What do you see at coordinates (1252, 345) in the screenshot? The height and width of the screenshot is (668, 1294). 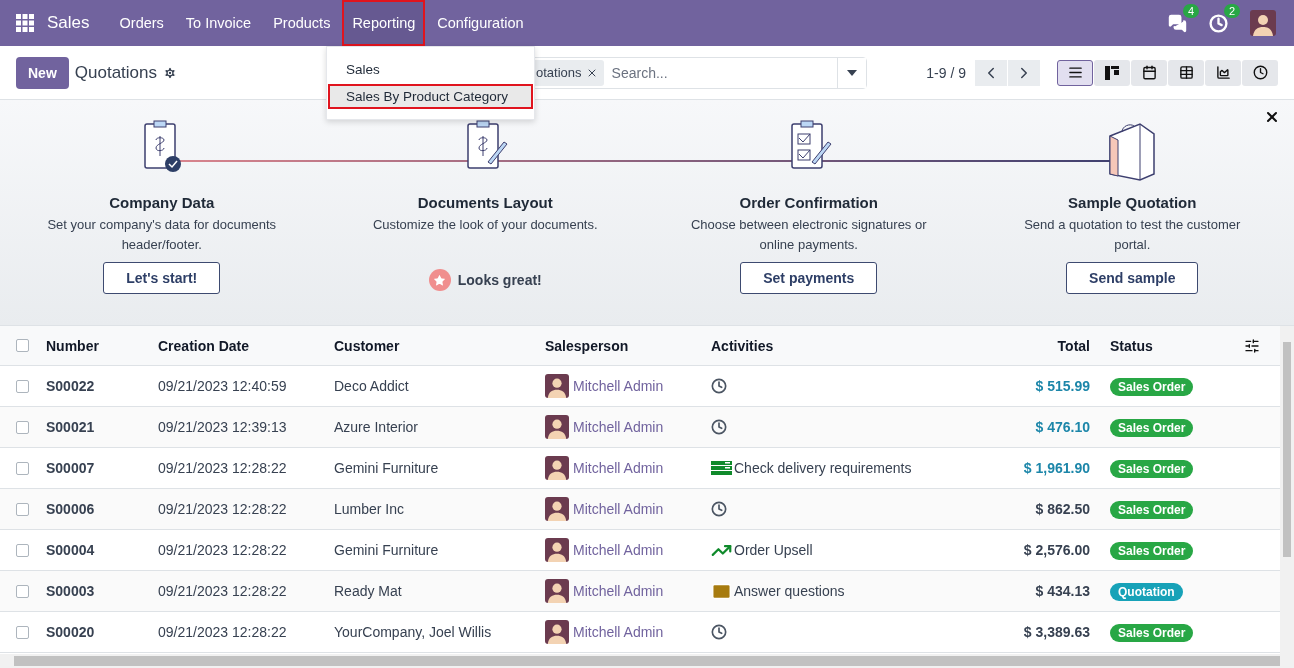 I see `sliders-icon` at bounding box center [1252, 345].